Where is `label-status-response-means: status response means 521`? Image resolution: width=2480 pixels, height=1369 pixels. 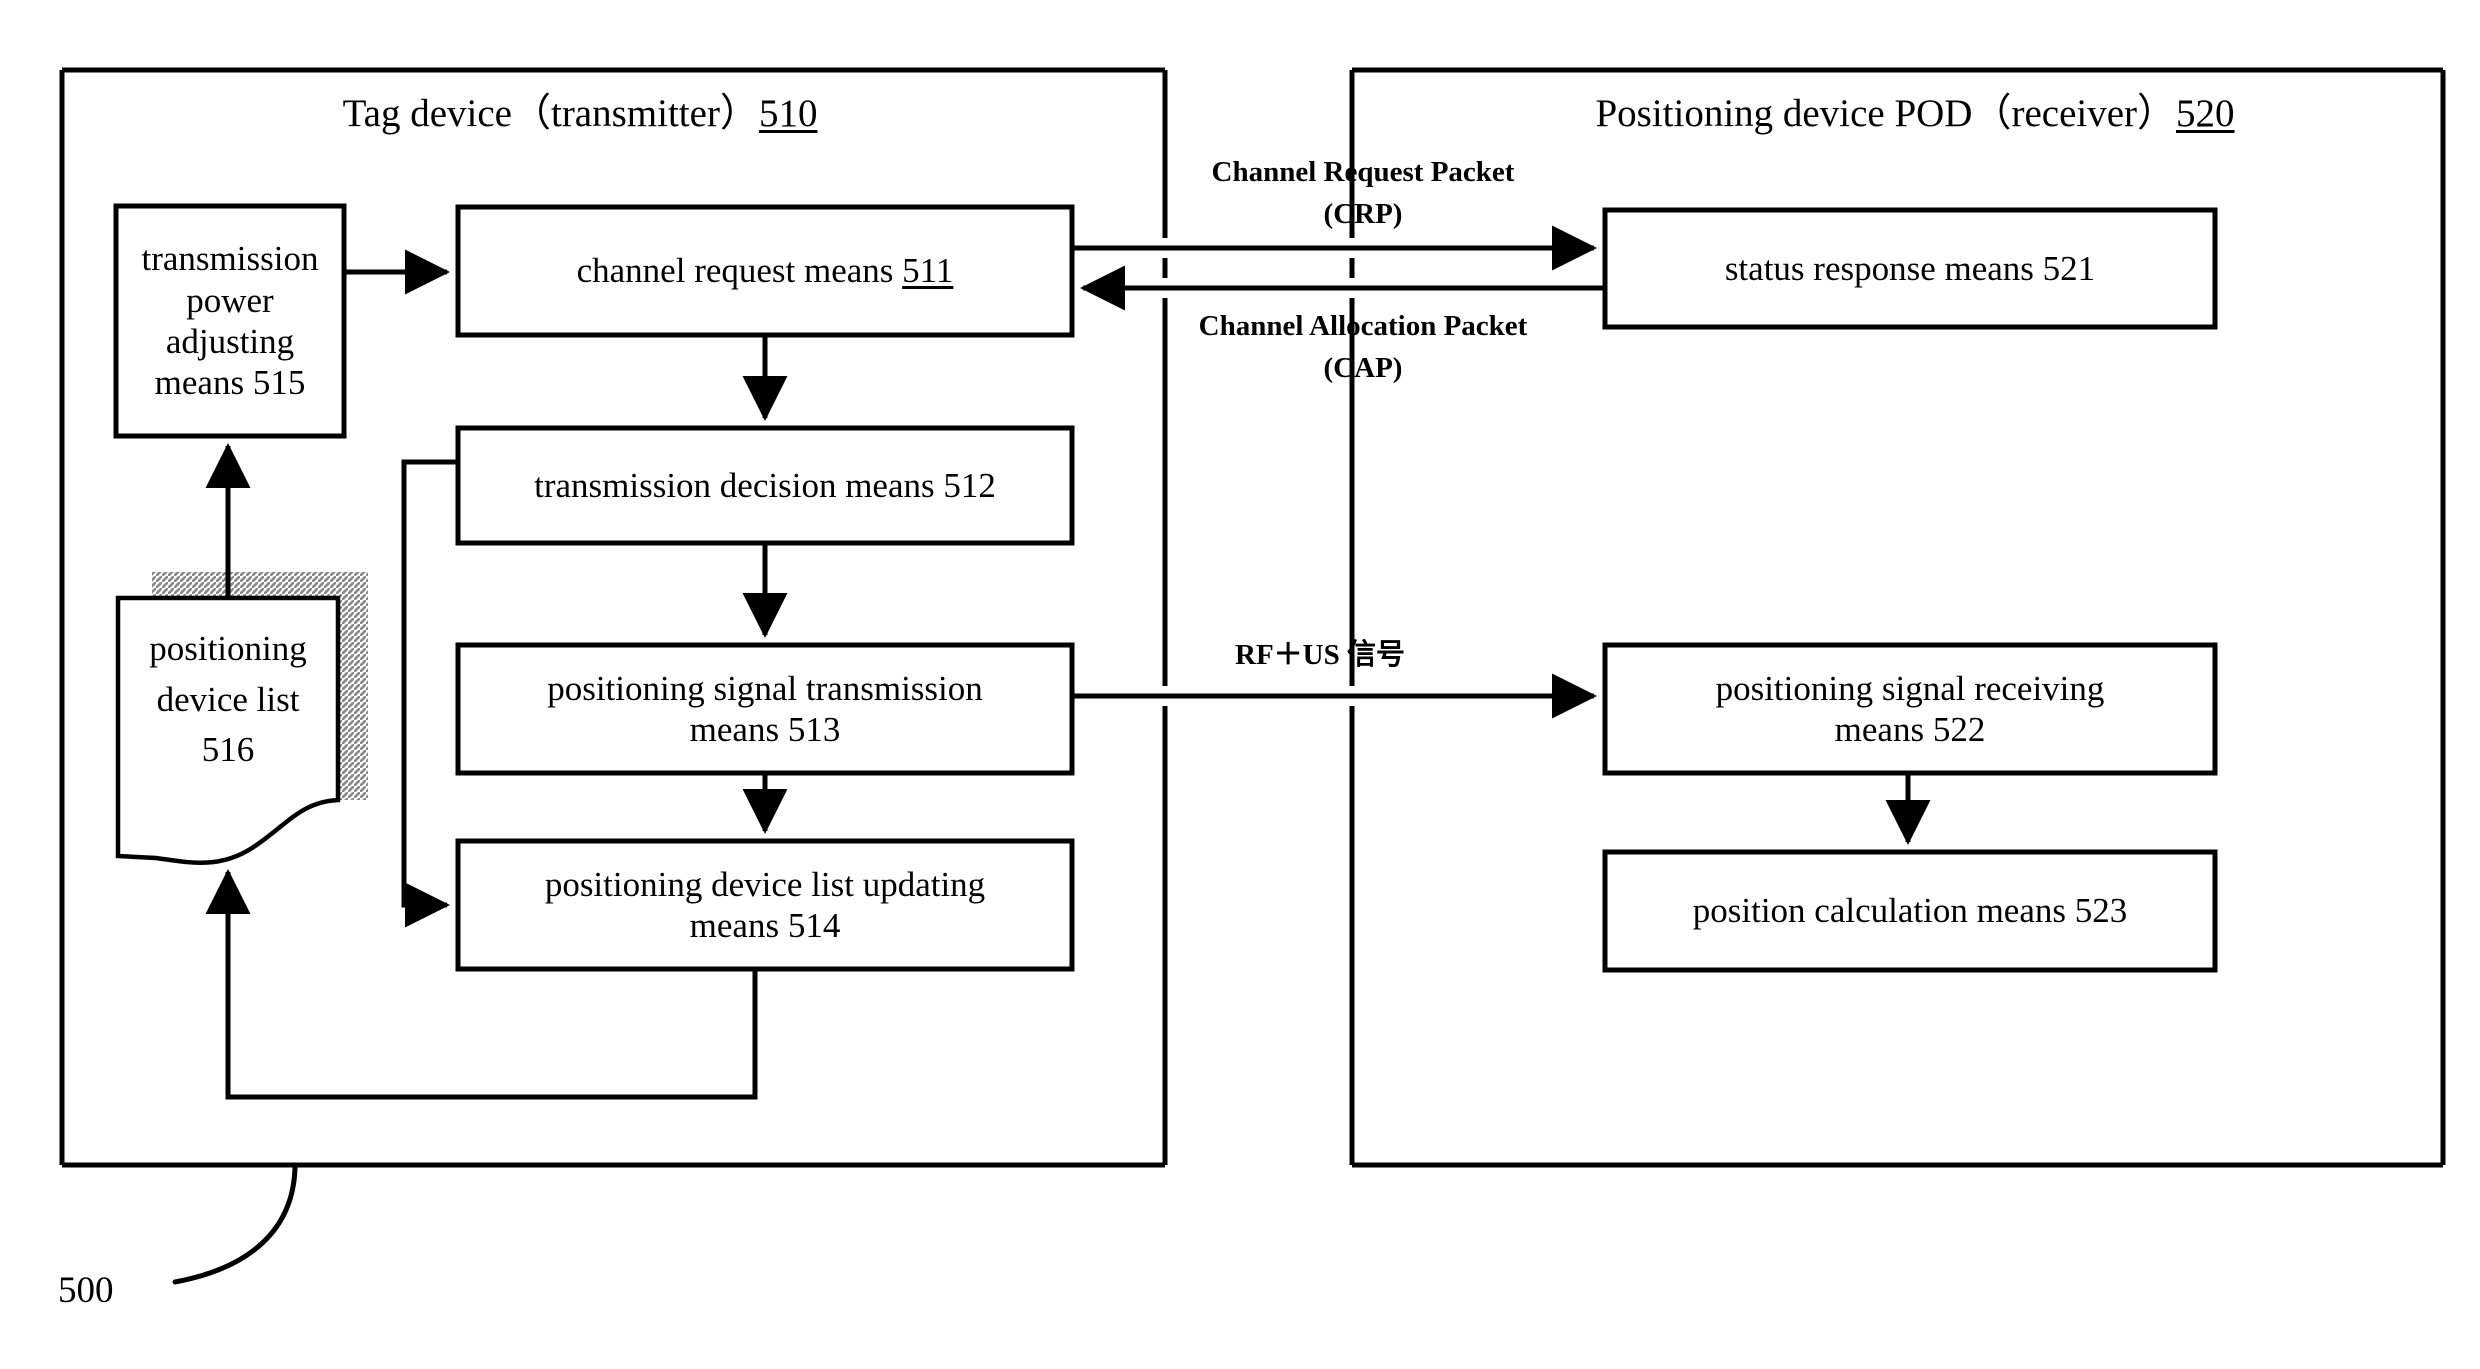 label-status-response-means: status response means 521 is located at coordinates (1910, 268).